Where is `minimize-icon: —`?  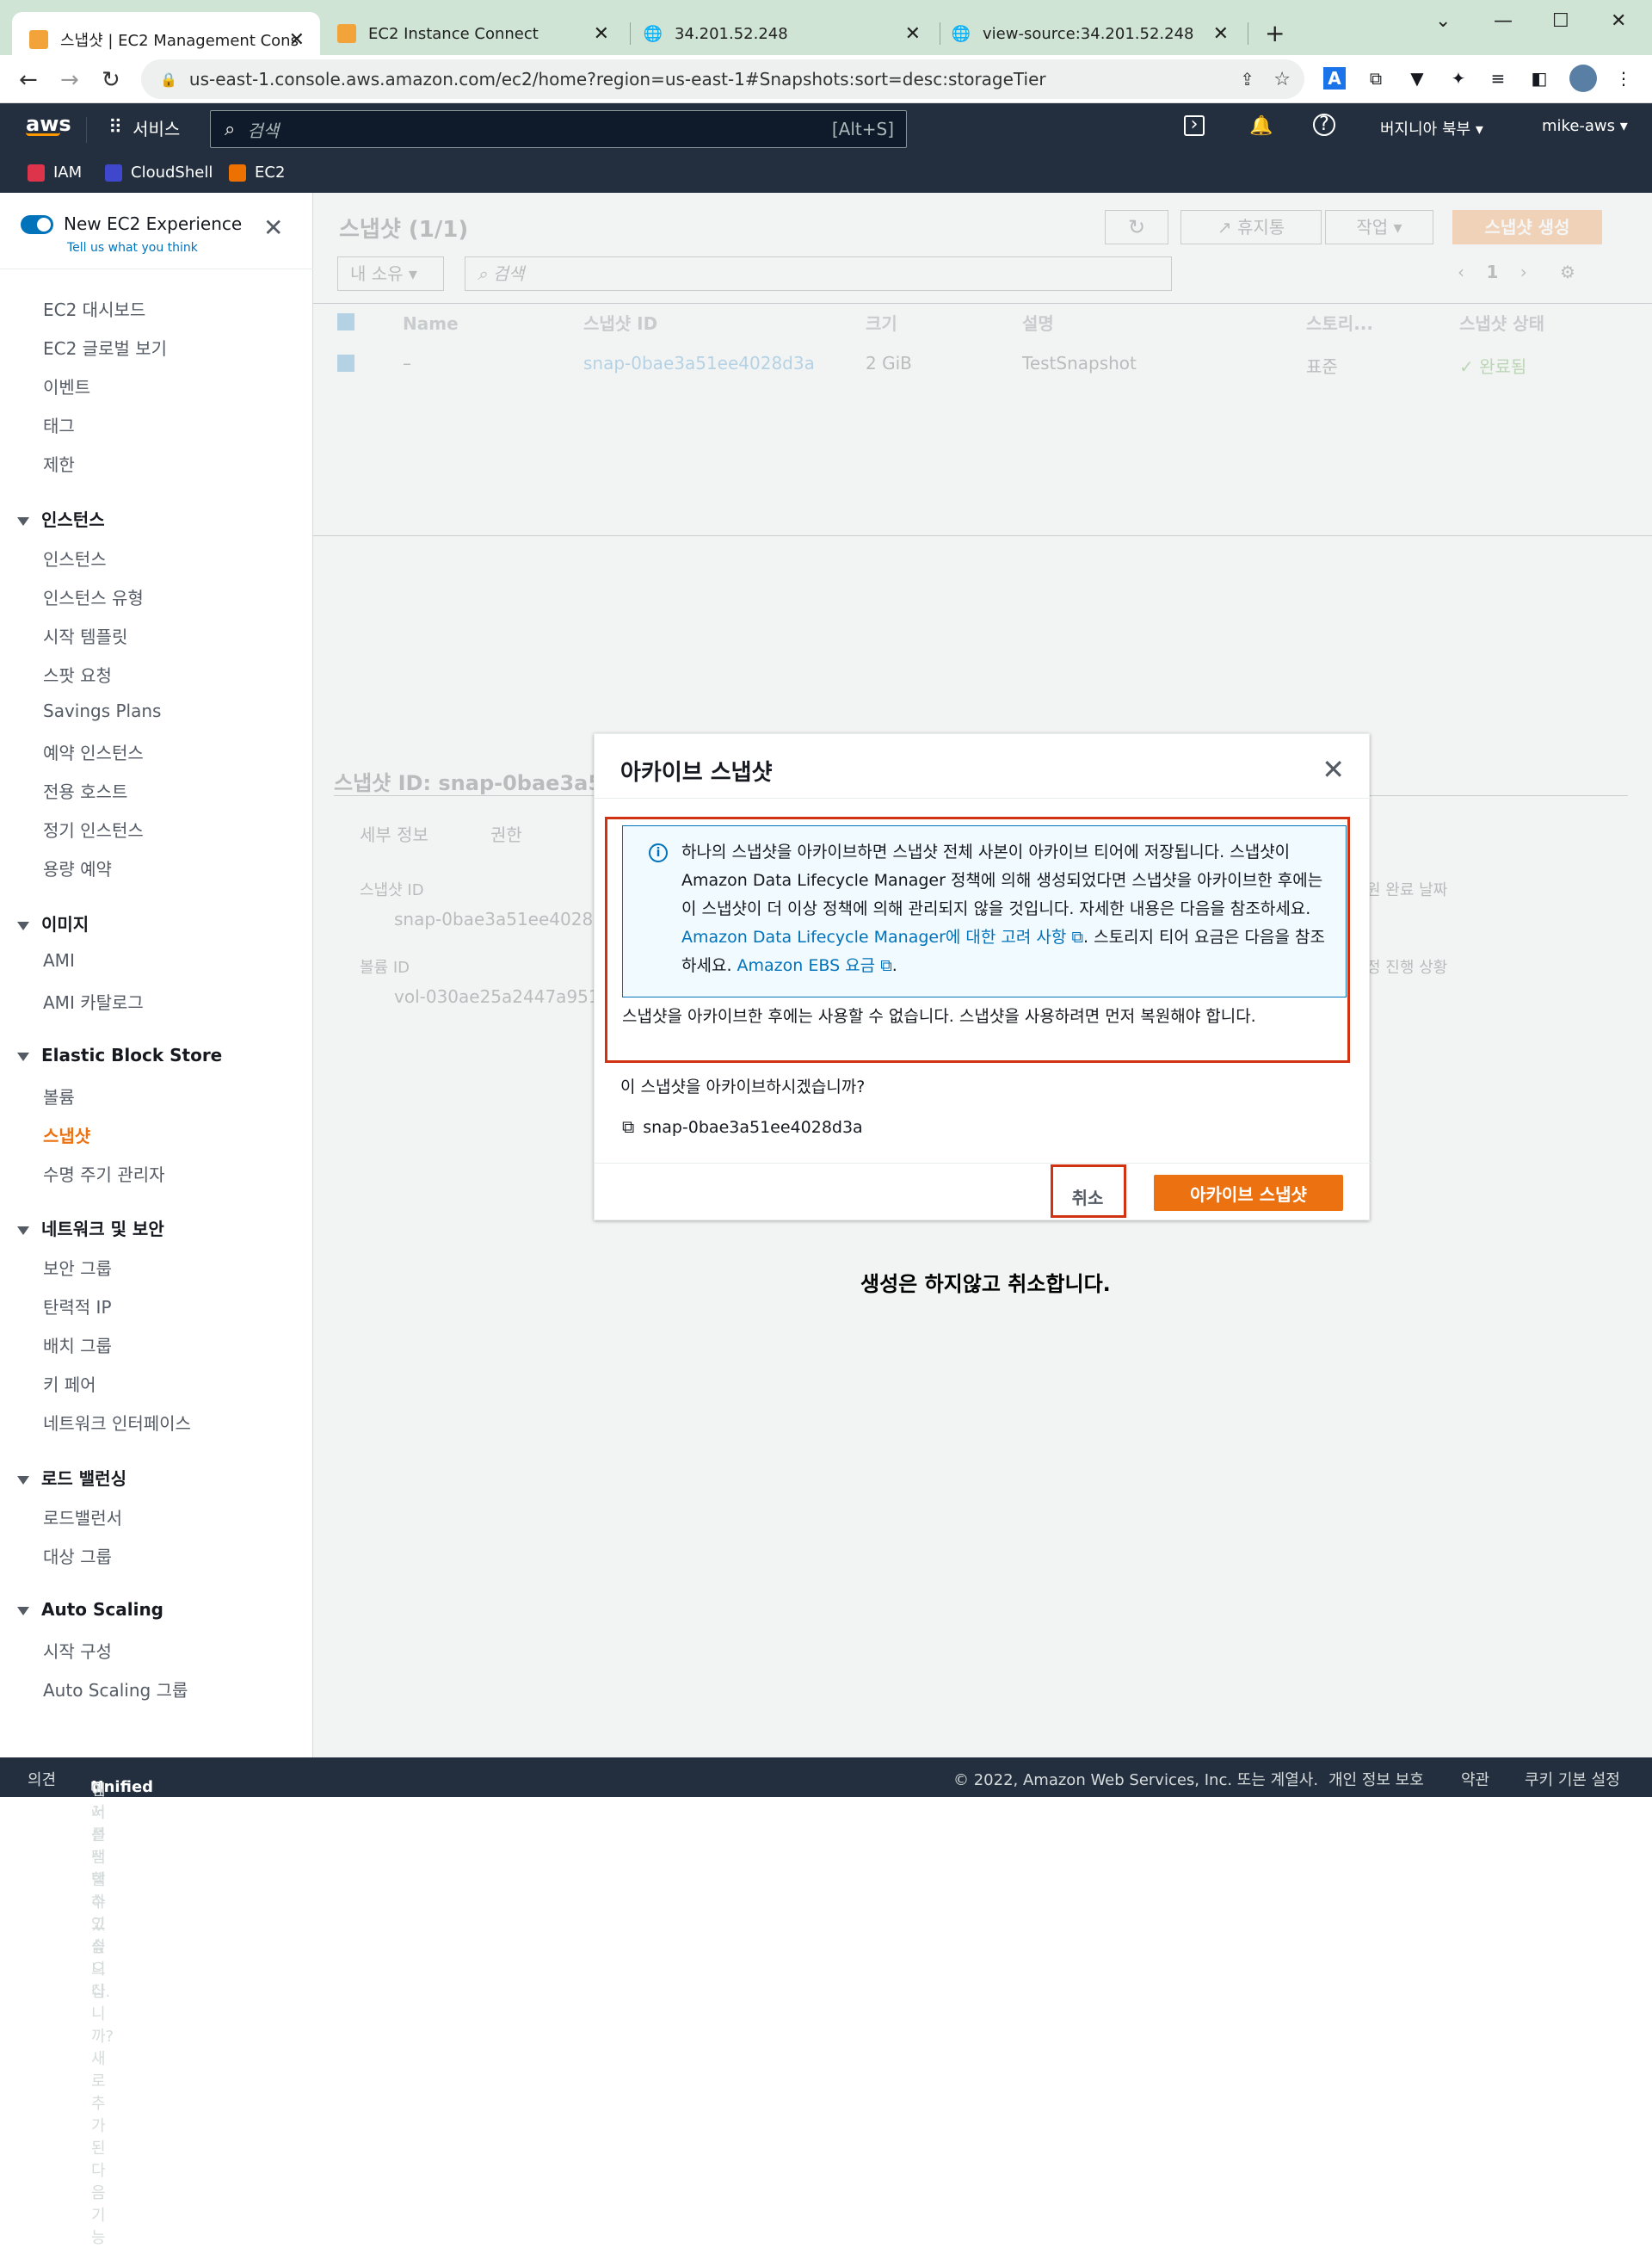 minimize-icon: — is located at coordinates (1503, 21).